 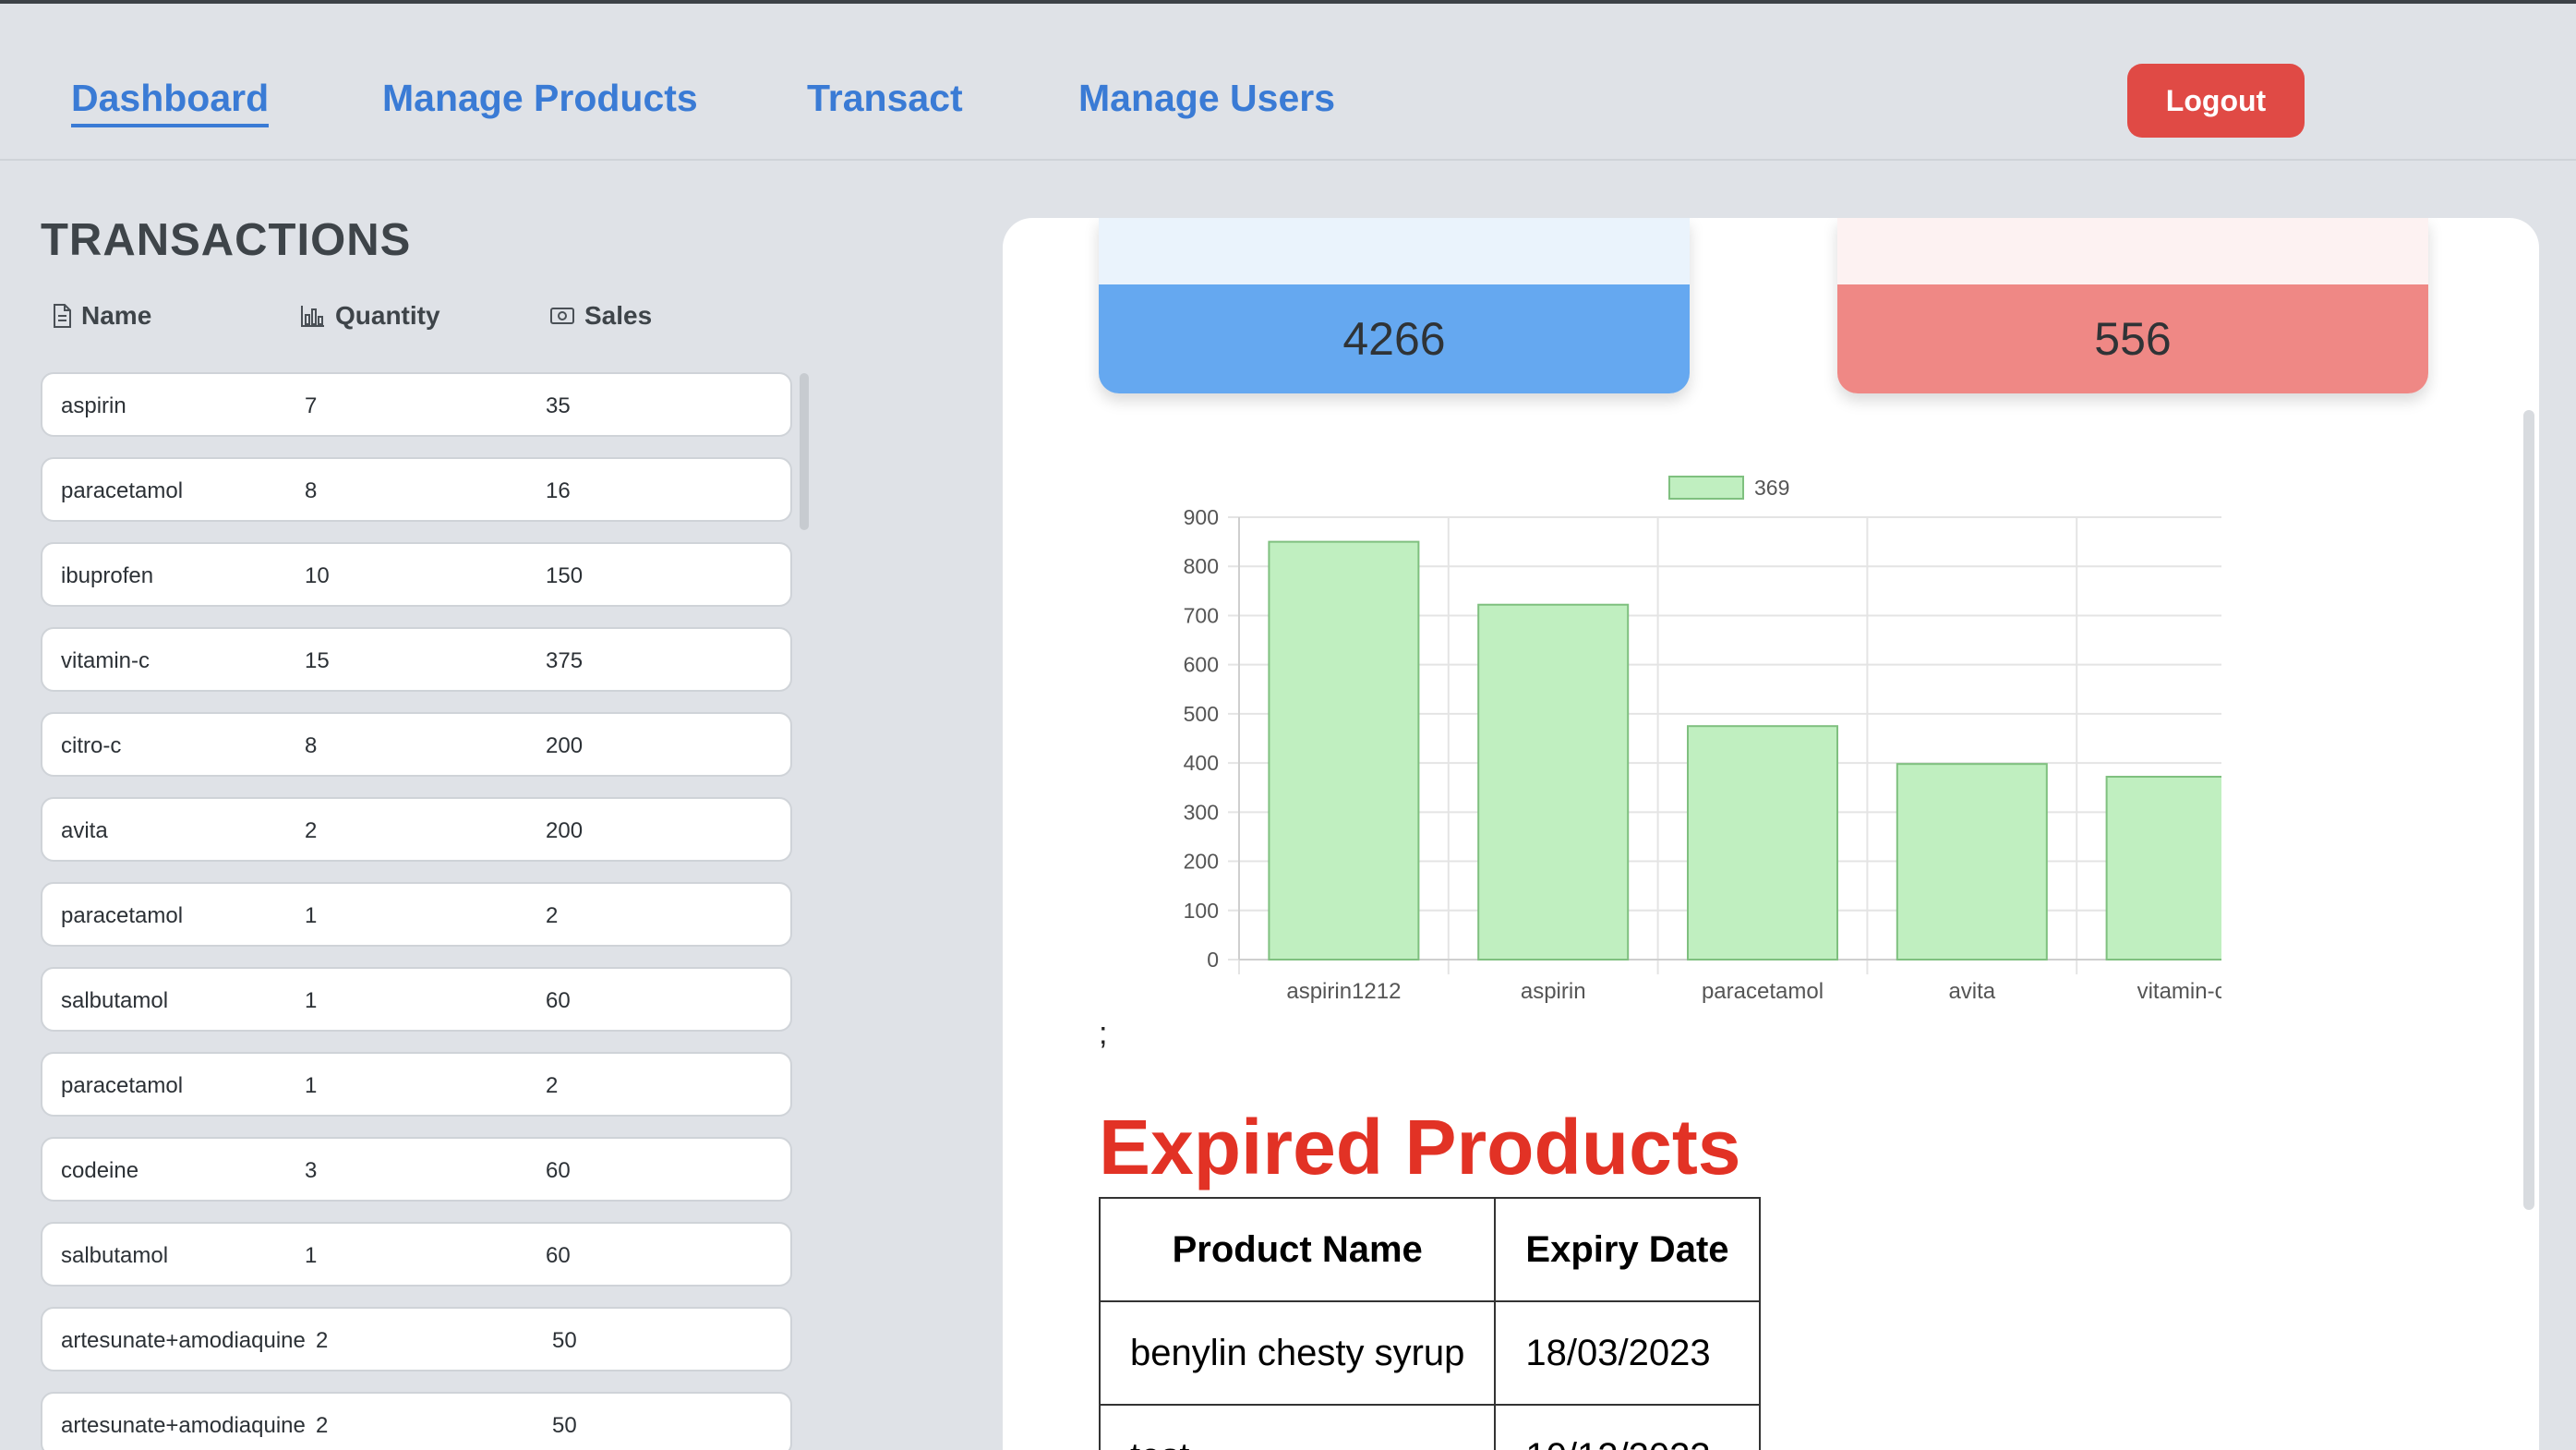 What do you see at coordinates (317, 575) in the screenshot?
I see `transaction-quantity: 10` at bounding box center [317, 575].